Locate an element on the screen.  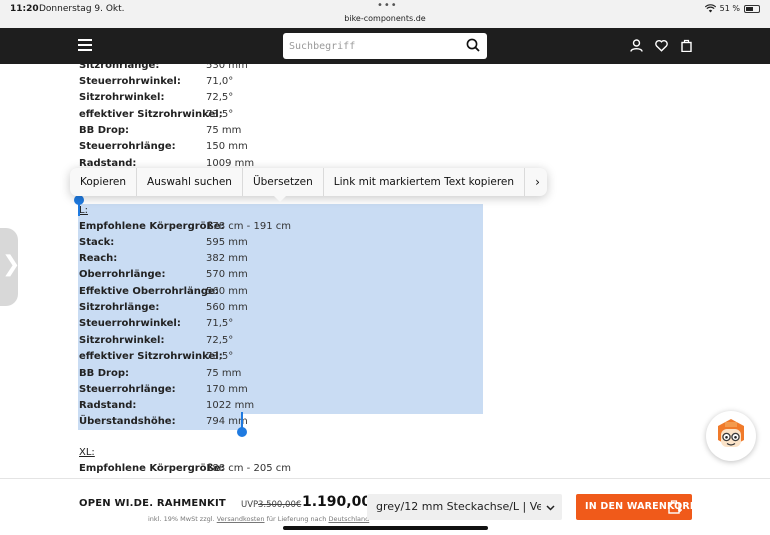
size-heading-xl: XL: is located at coordinates (87, 452).